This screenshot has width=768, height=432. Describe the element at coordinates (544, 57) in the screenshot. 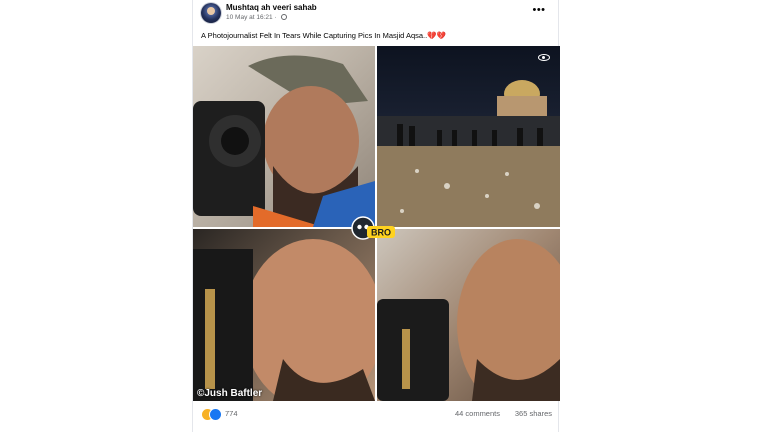

I see `eye-icon` at that location.